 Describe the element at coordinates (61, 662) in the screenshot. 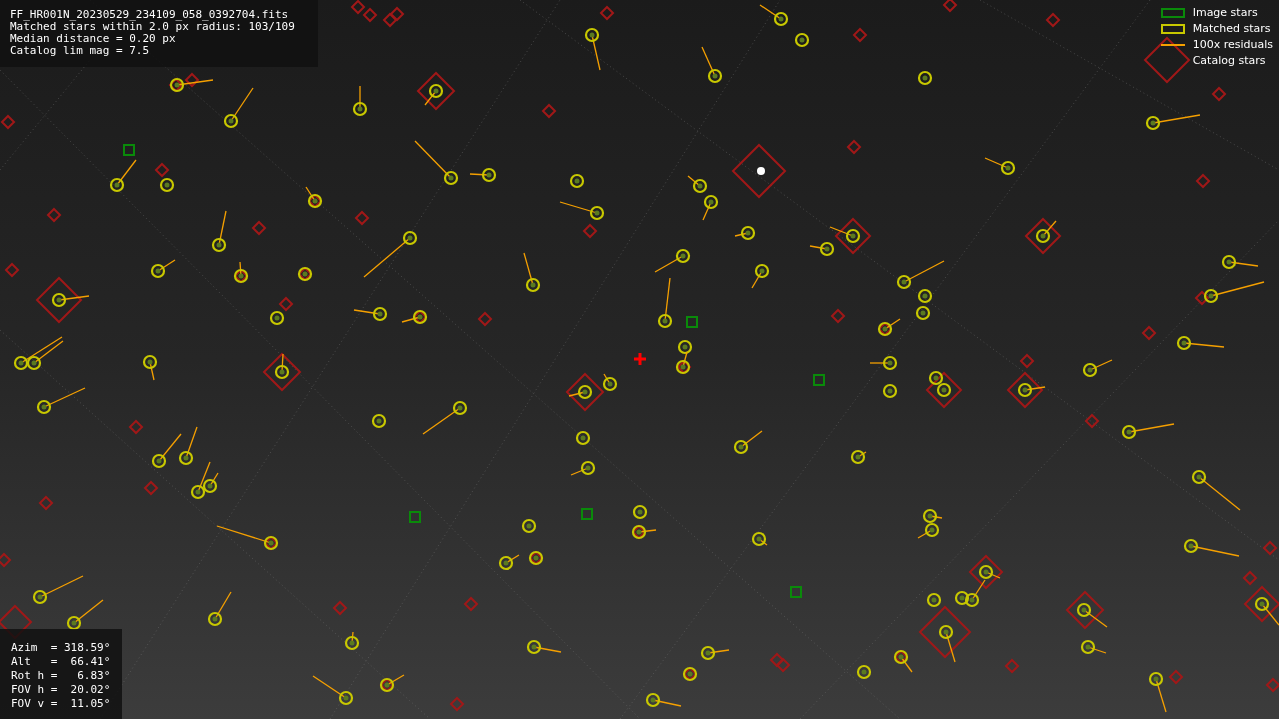

I see `pointing-text: Alt = 66.41°` at that location.